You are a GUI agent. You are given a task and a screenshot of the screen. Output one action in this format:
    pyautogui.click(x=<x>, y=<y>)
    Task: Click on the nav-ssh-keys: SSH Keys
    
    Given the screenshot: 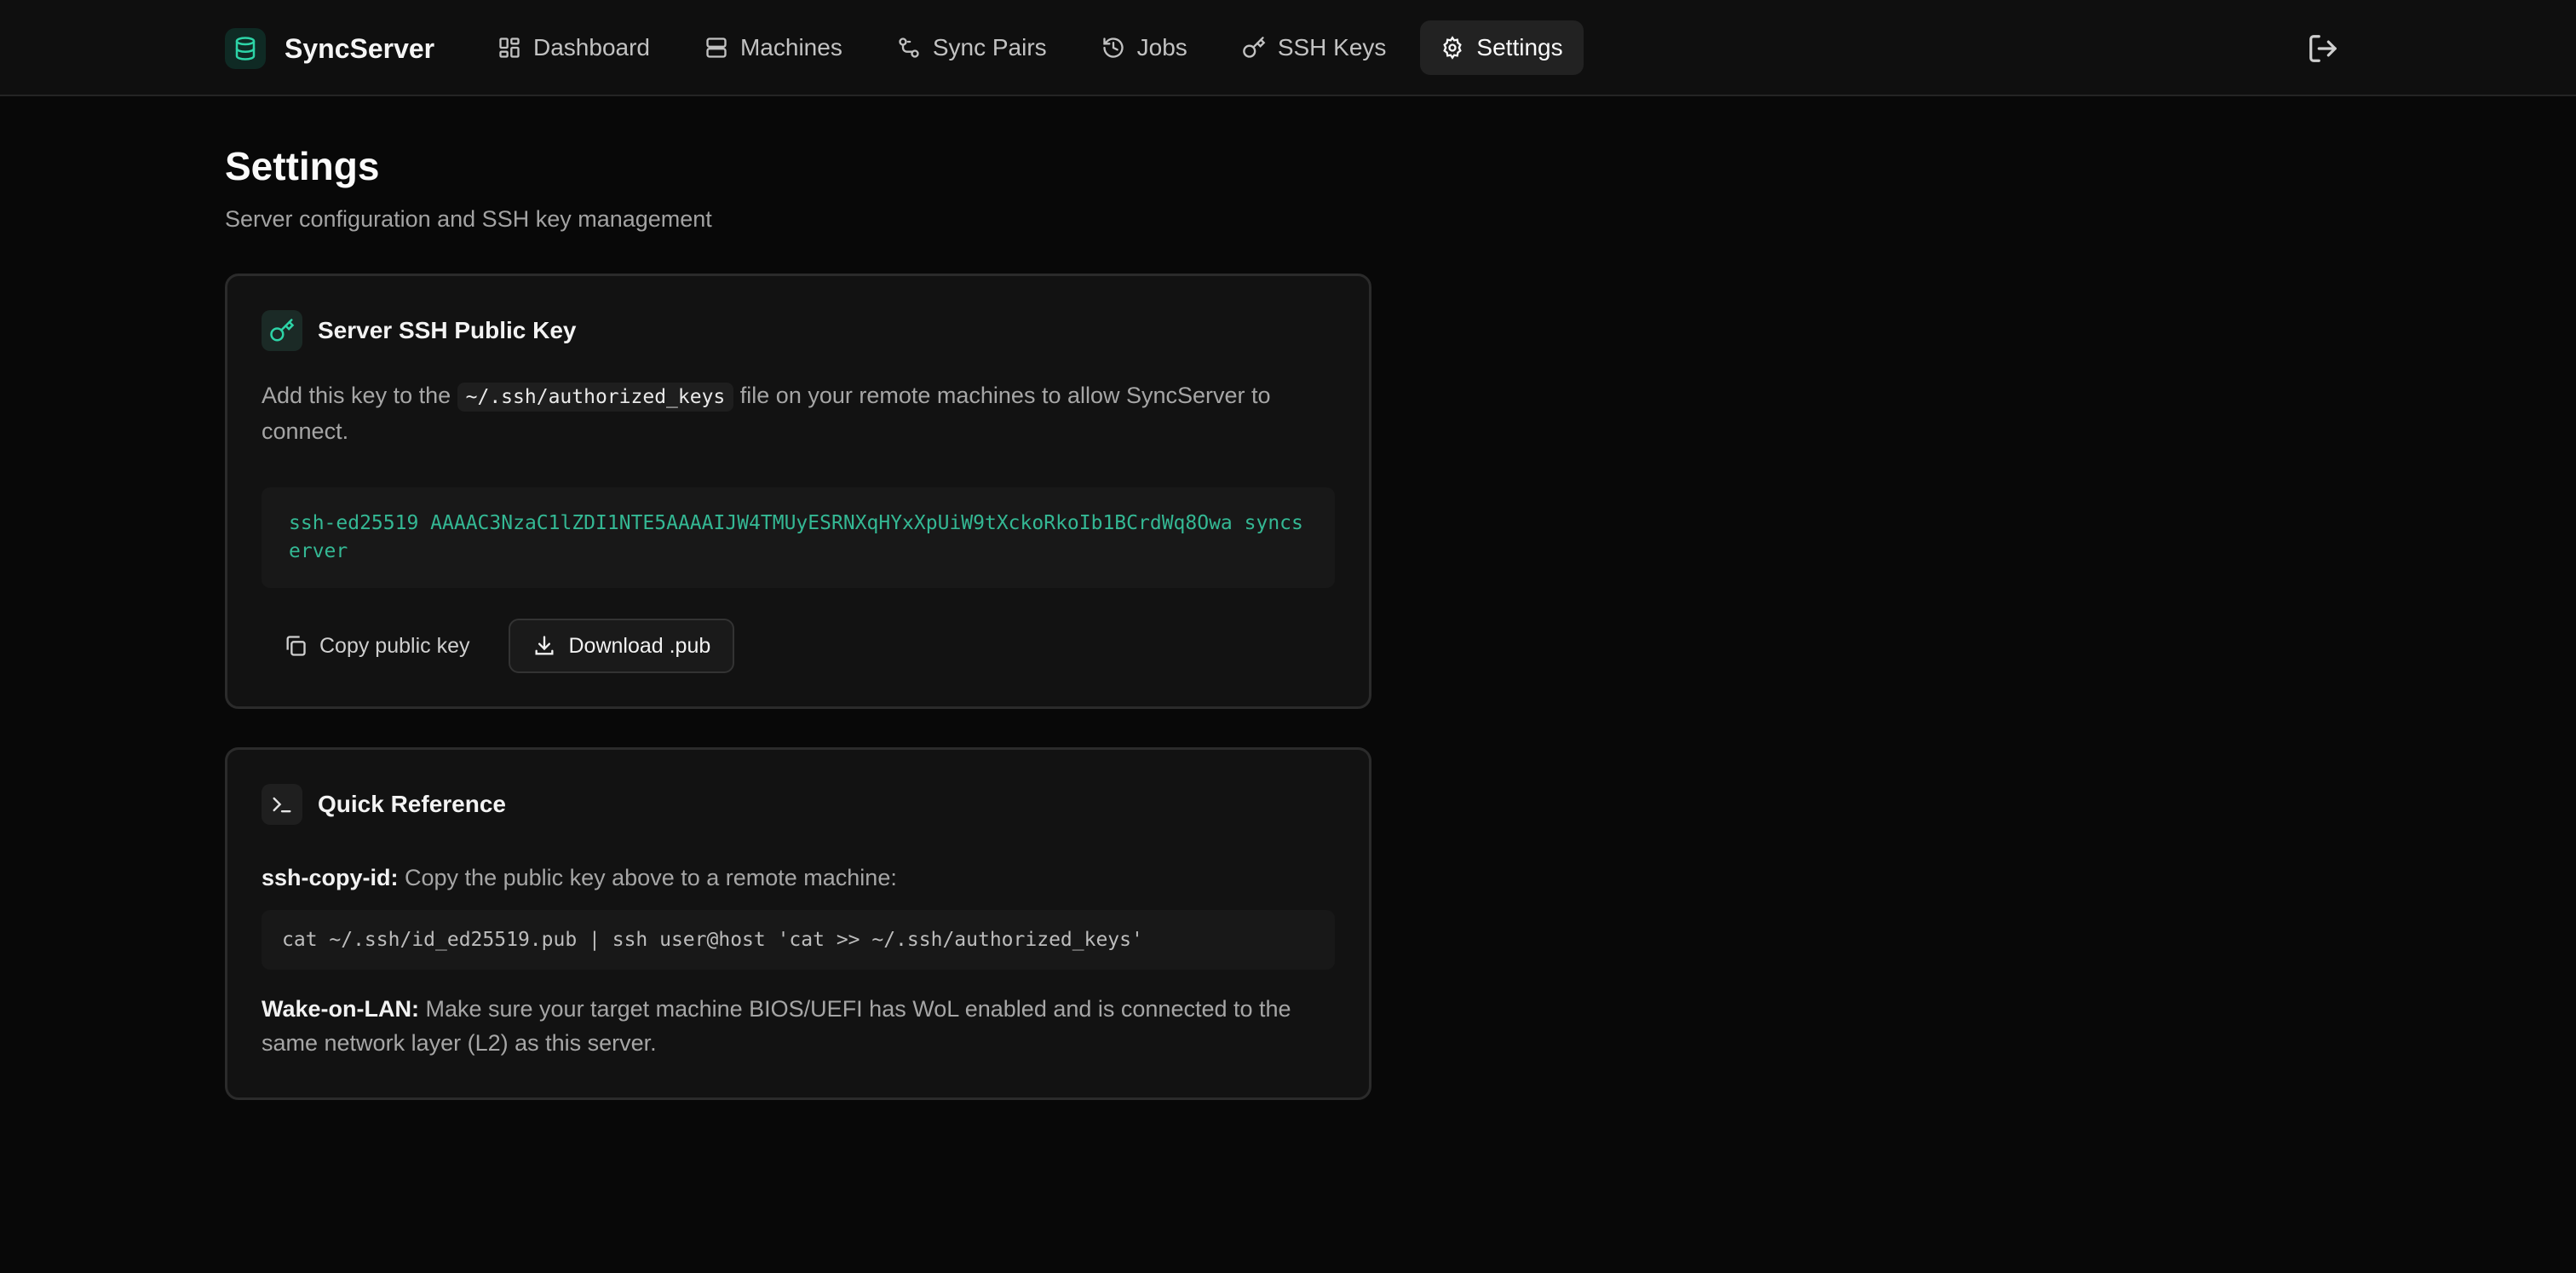 What is the action you would take?
    pyautogui.click(x=1314, y=47)
    